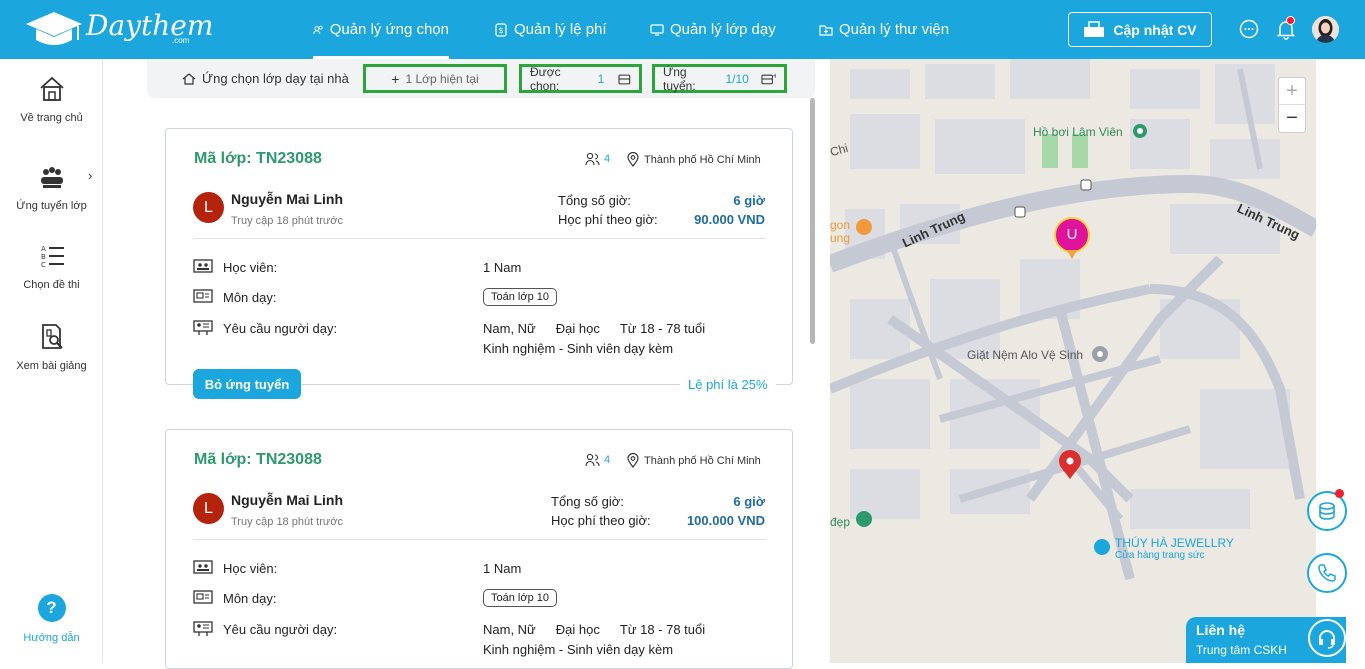  I want to click on hours-value: 6 giờ, so click(749, 200).